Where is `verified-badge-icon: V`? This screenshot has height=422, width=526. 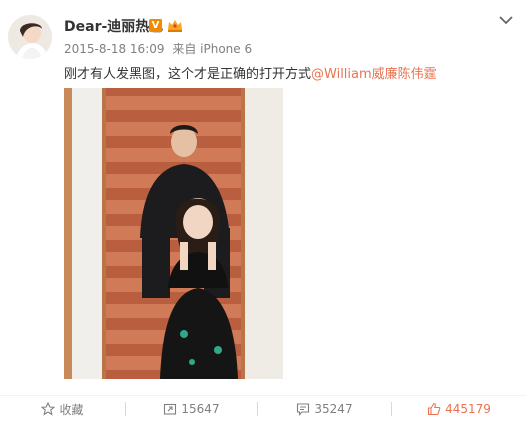 verified-badge-icon: V is located at coordinates (155, 25).